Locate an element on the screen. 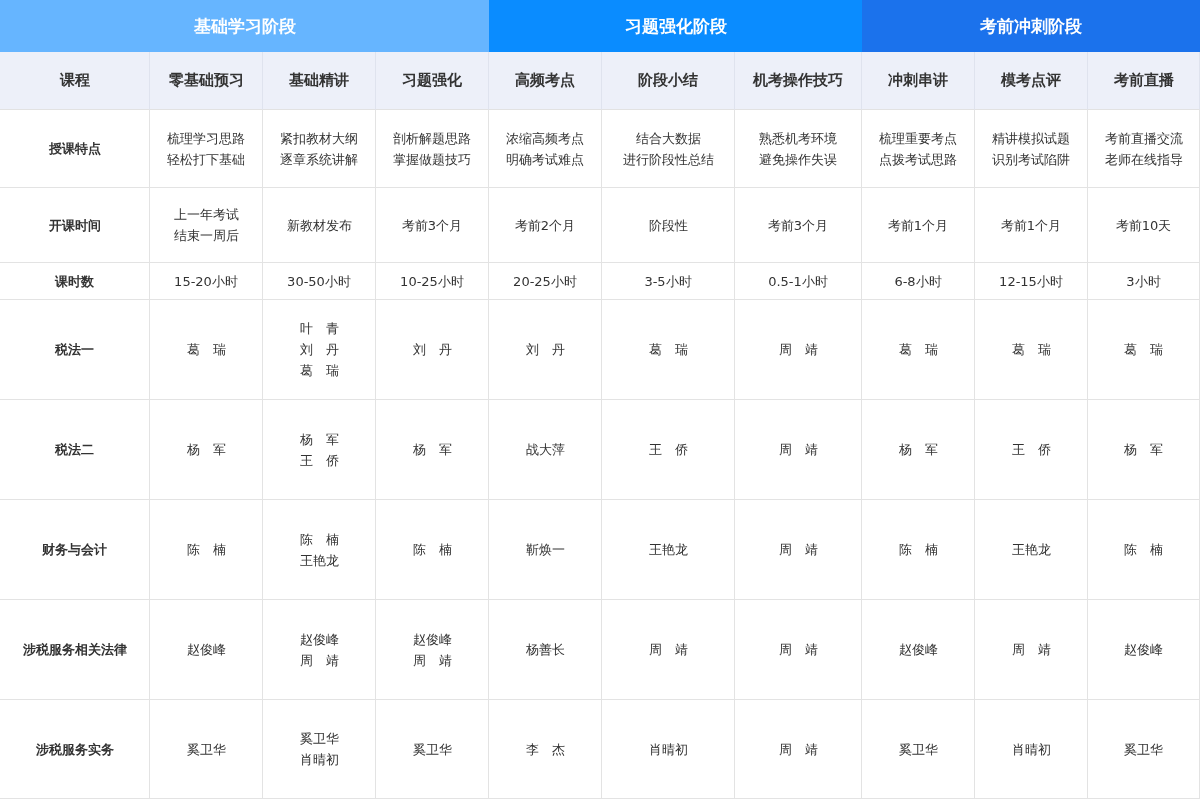 The image size is (1200, 799). cell-text: 结束一周后 is located at coordinates (206, 236).